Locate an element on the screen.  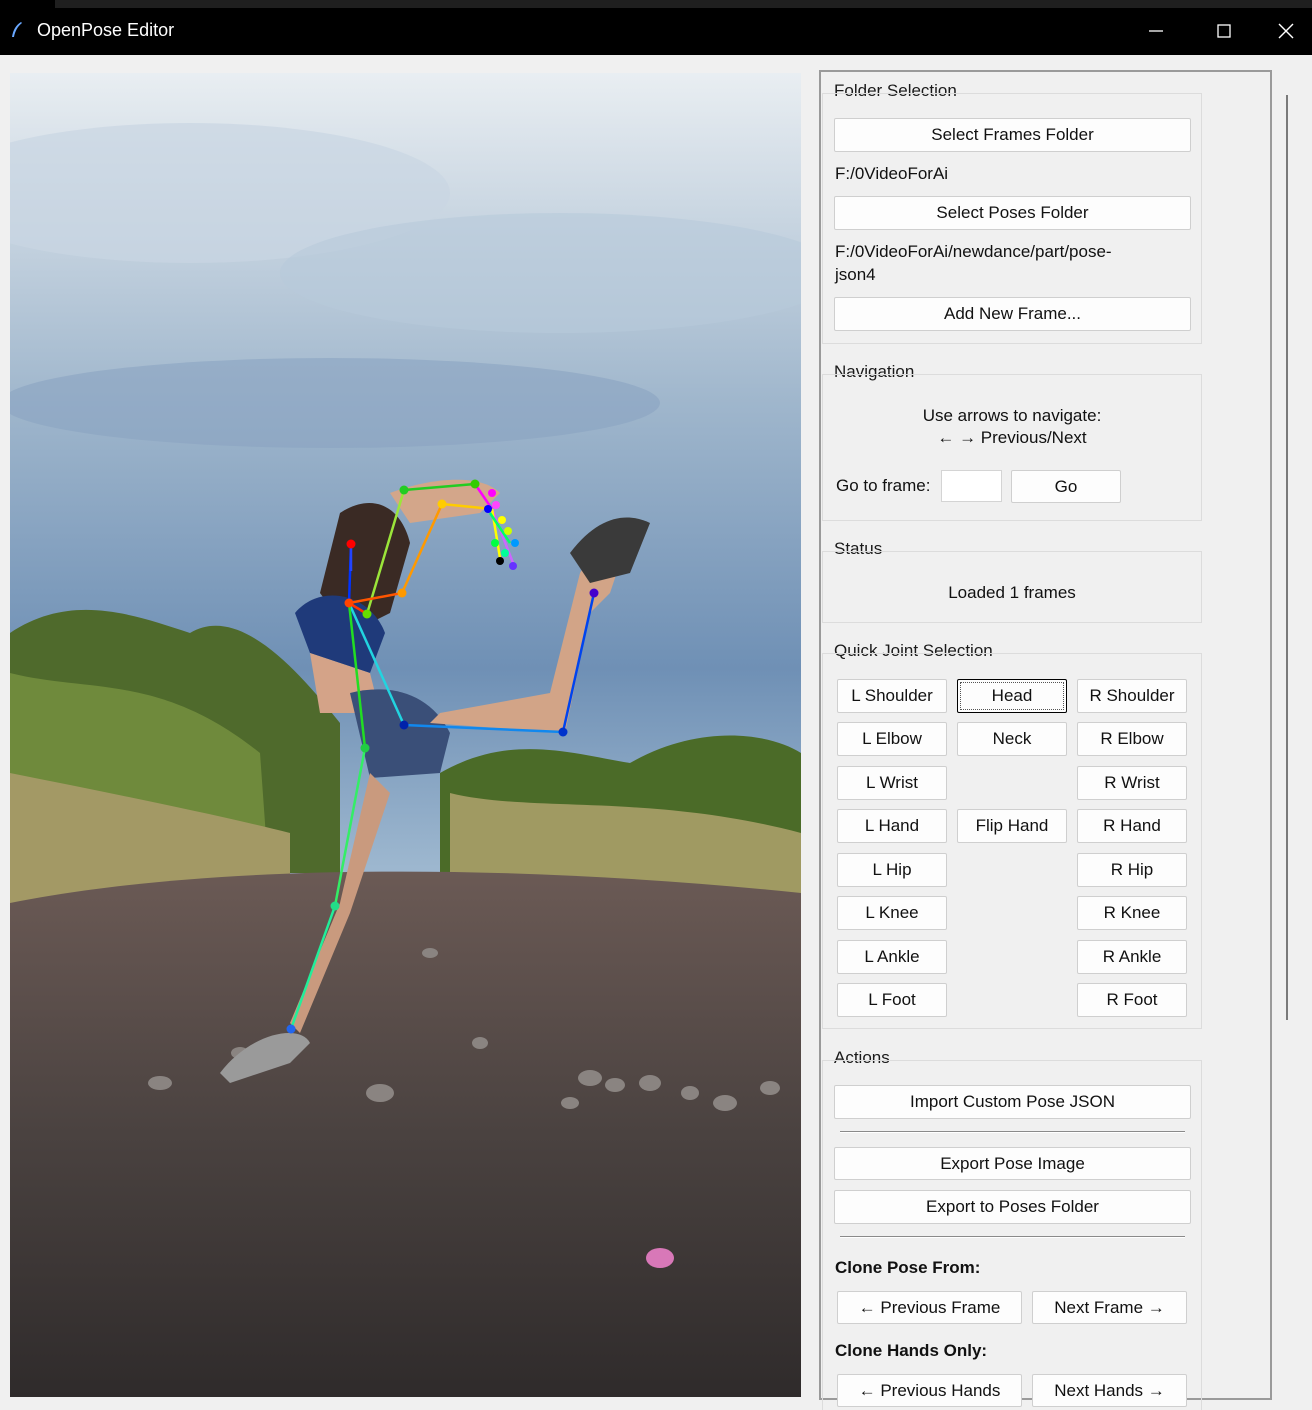
r-hand-button: R Hand is located at coordinates (1132, 826).